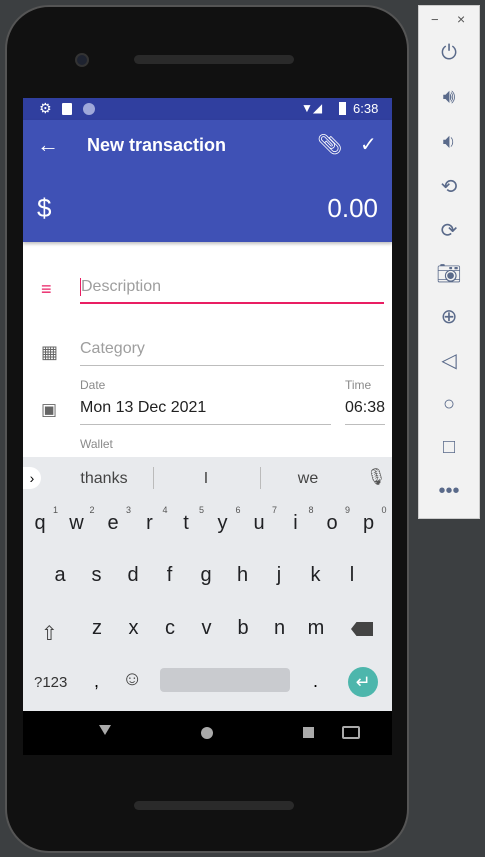  I want to click on power-icon: ⏻, so click(449, 53).